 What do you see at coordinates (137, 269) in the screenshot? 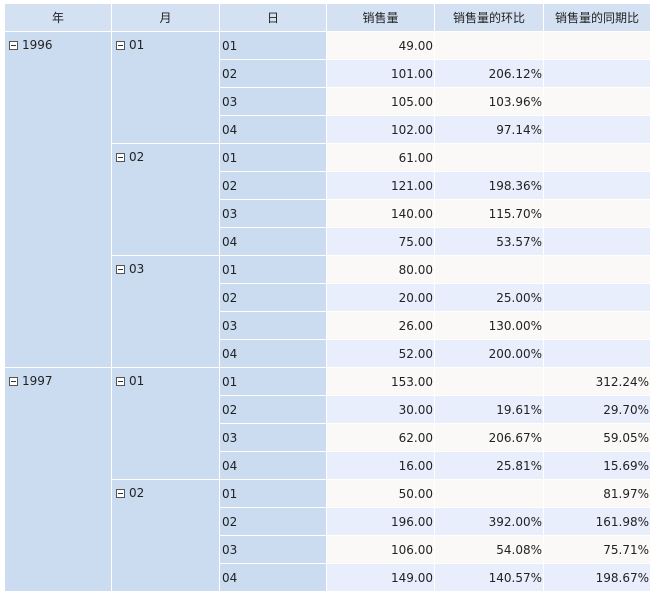
I see `month-label: 03` at bounding box center [137, 269].